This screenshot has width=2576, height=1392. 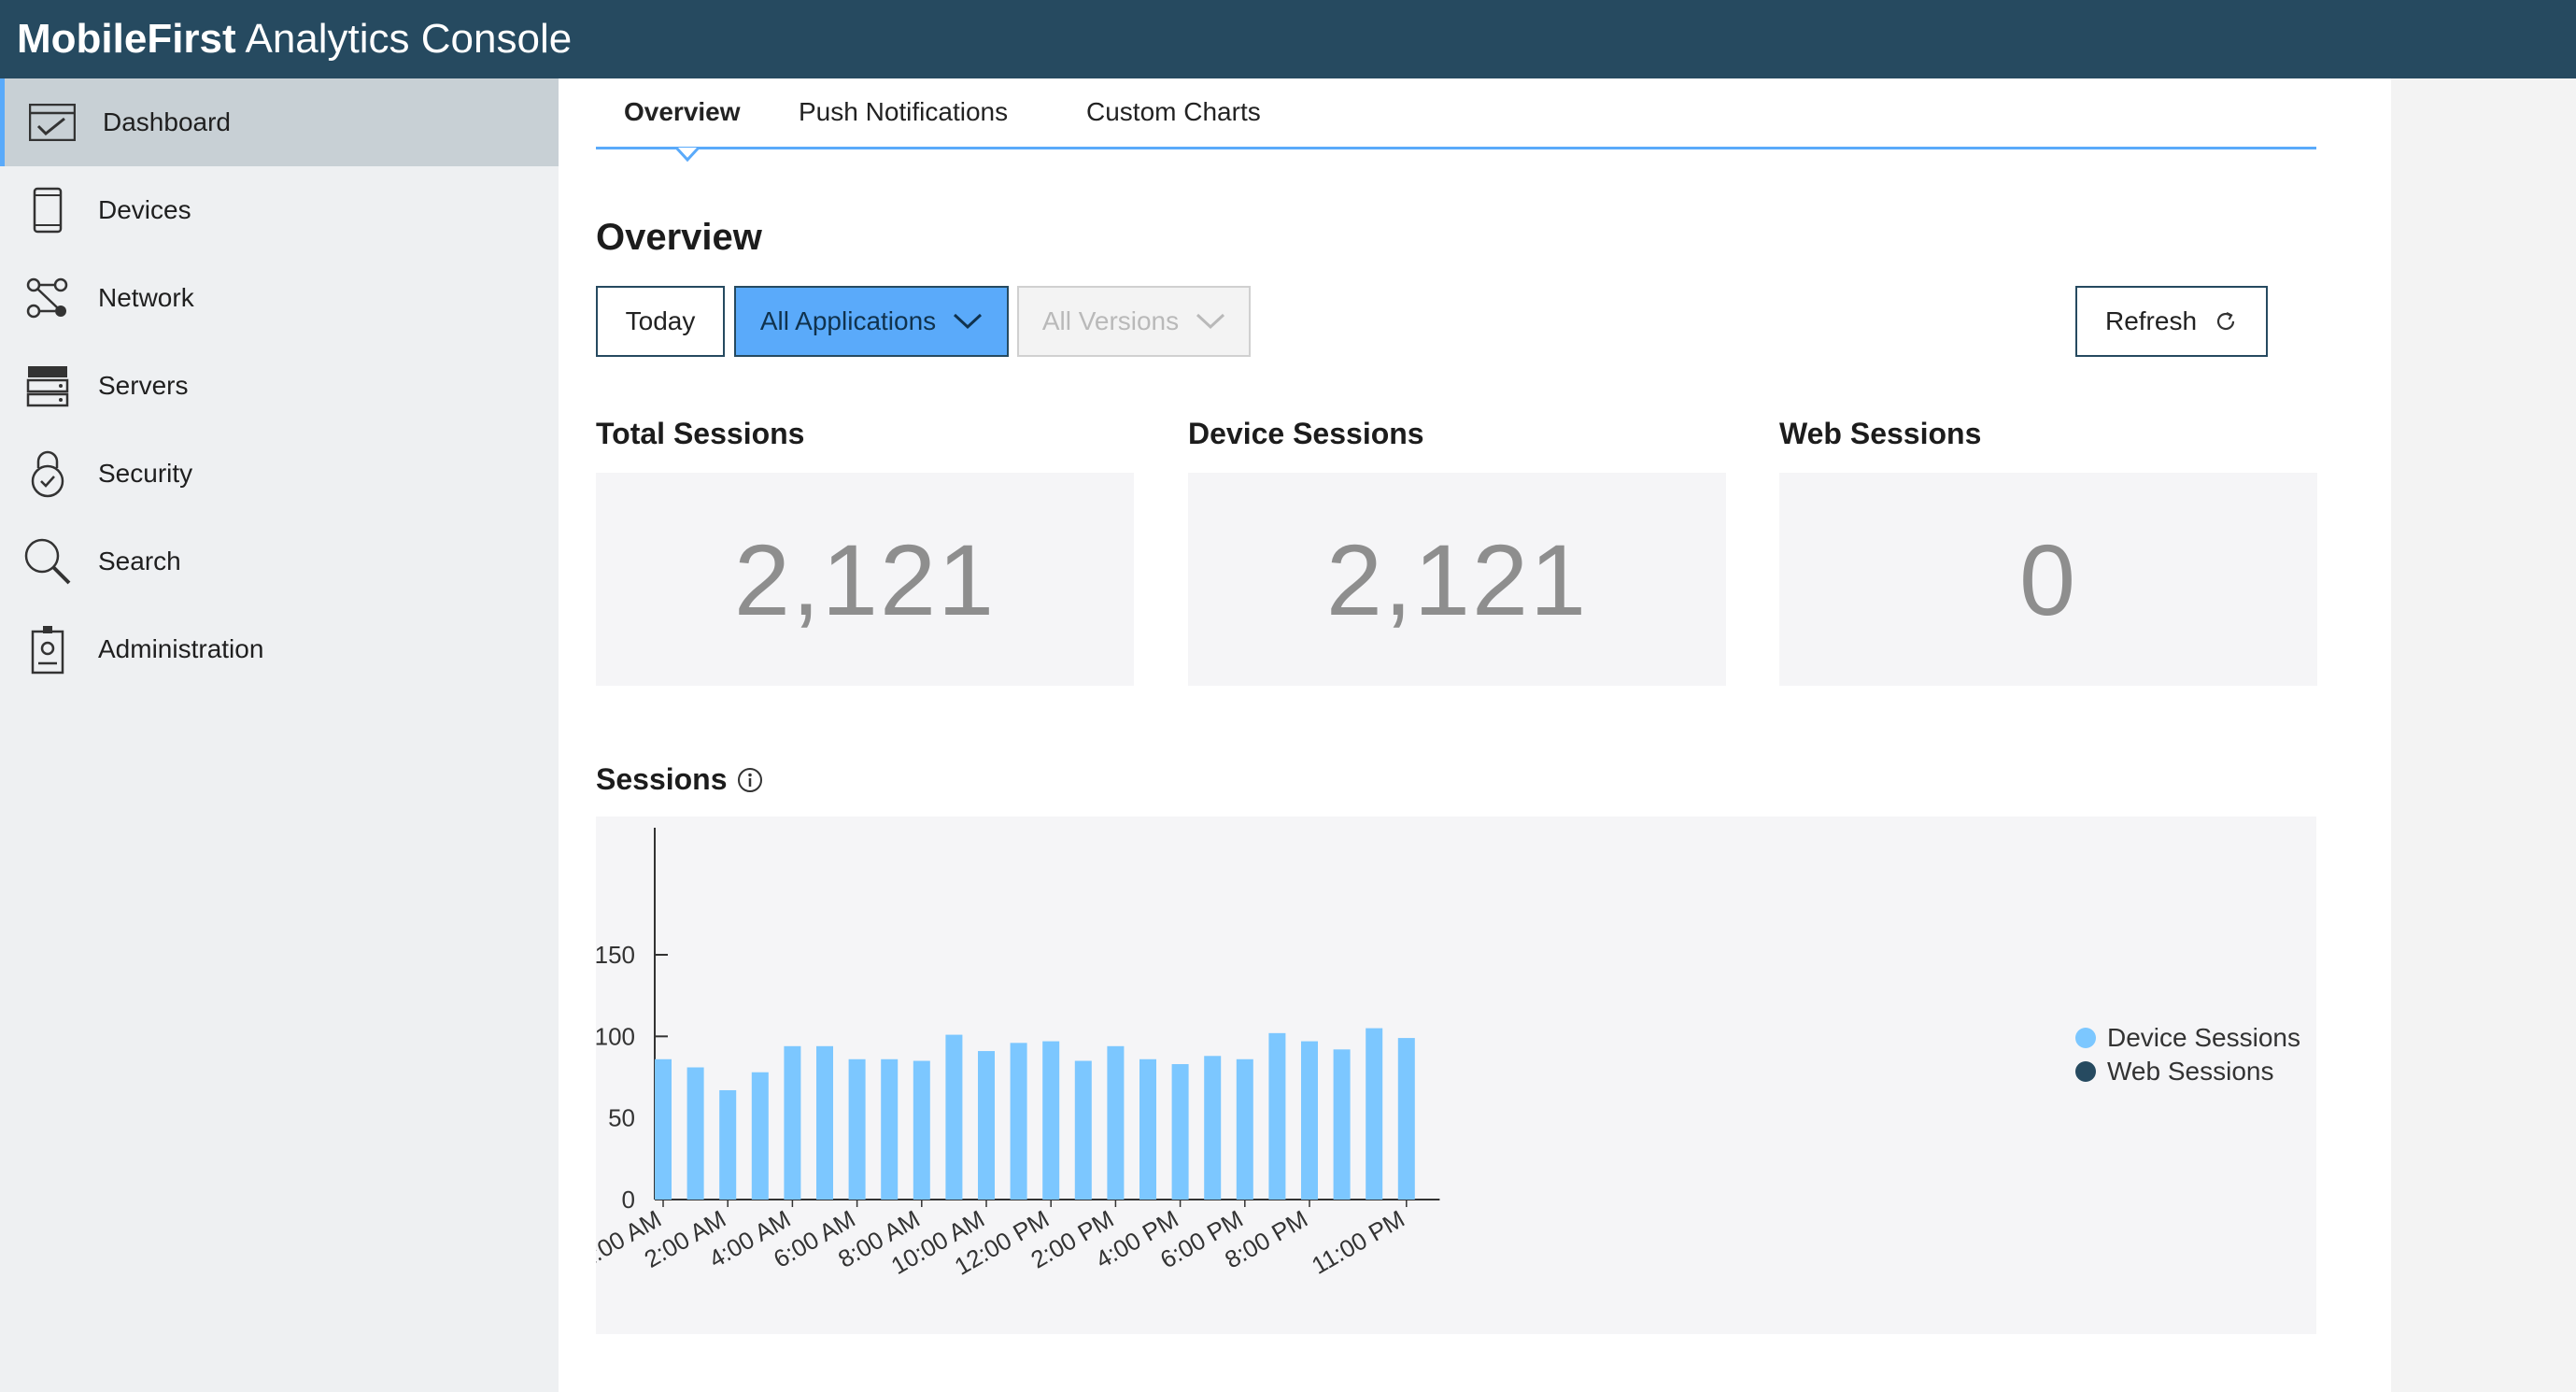 I want to click on search-icon, so click(x=47, y=562).